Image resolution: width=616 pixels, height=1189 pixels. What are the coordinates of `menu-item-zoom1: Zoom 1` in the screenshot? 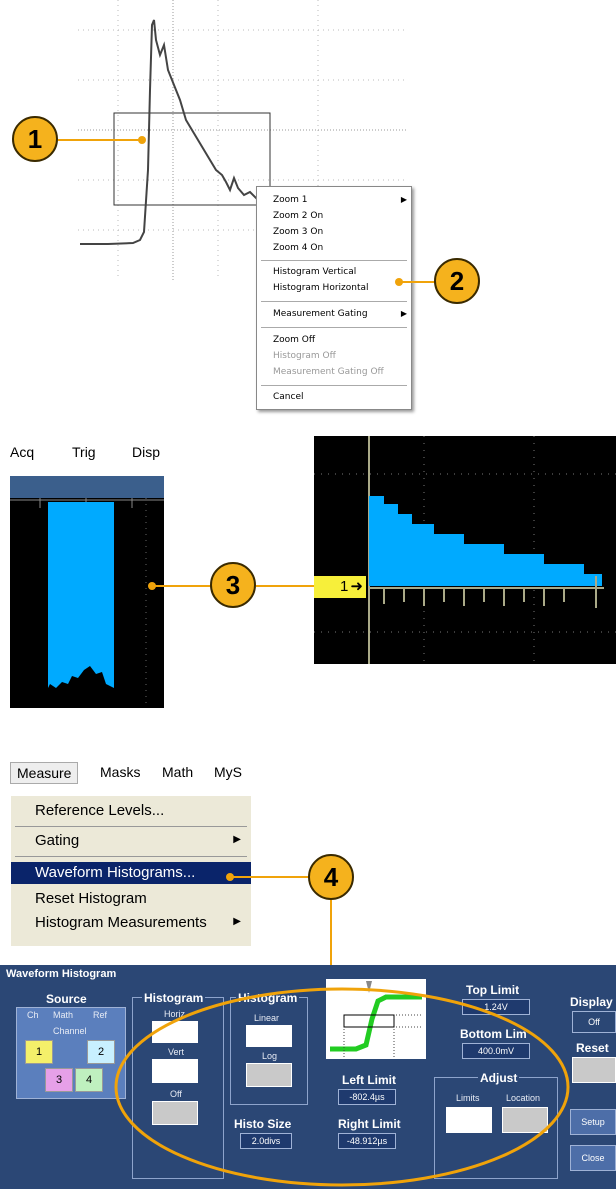 It's located at (290, 200).